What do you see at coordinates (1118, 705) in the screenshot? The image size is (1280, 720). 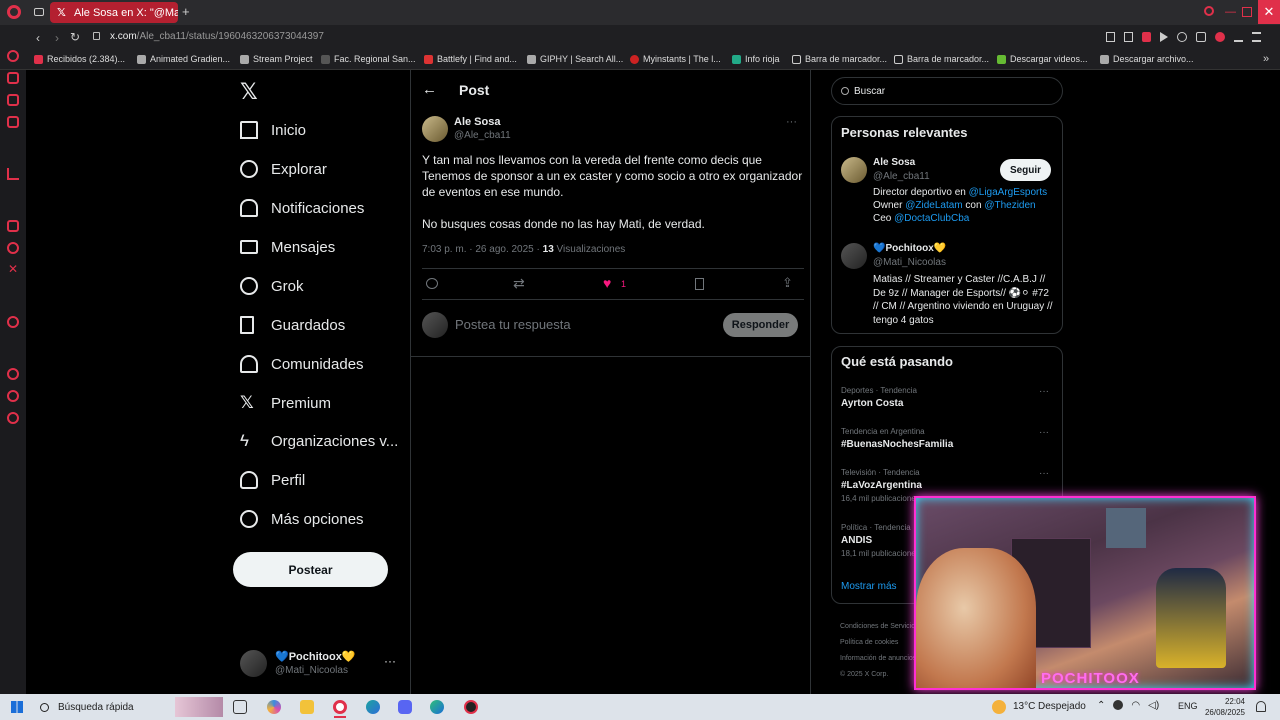 I see `tray-app-icon` at bounding box center [1118, 705].